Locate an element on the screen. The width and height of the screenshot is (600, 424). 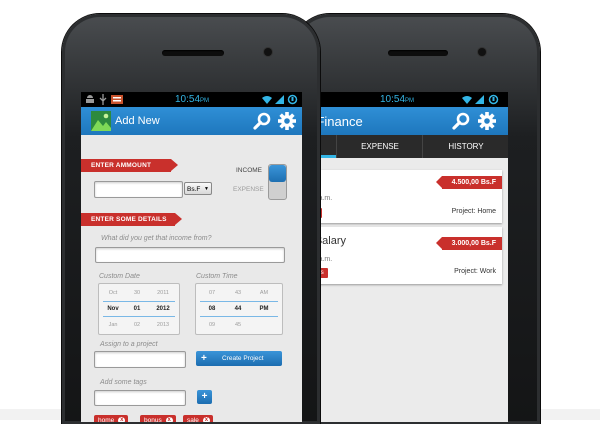
dropdown-arrow-icon: ▼ is located at coordinates (206, 189).